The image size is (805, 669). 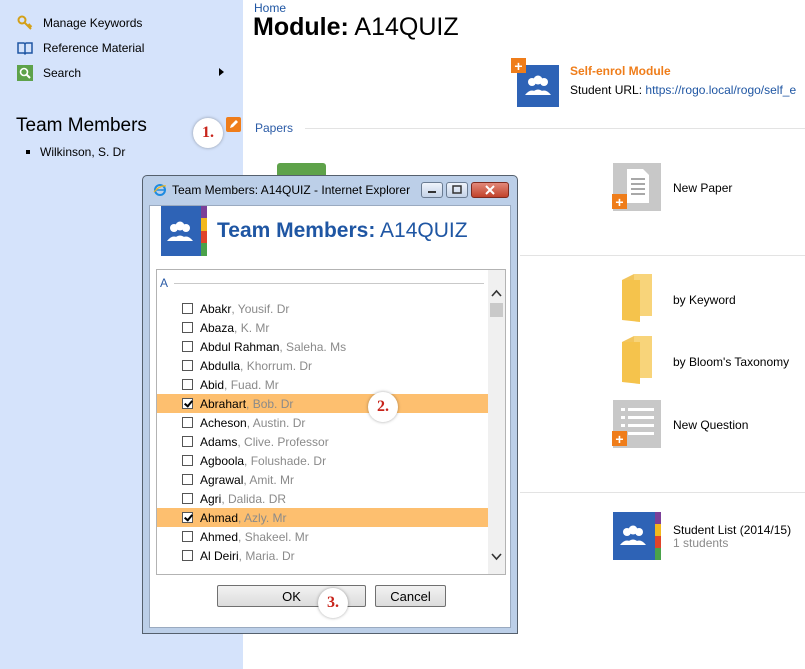 What do you see at coordinates (221, 72) in the screenshot?
I see `chevron-right-icon` at bounding box center [221, 72].